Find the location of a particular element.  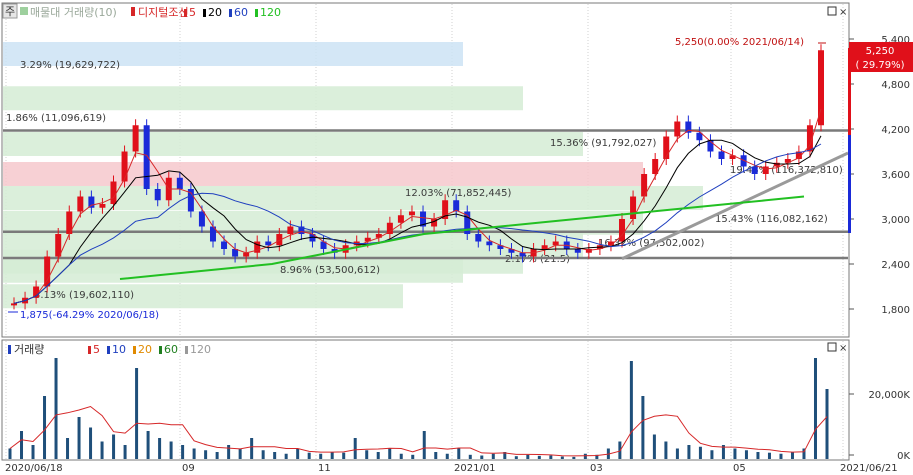

legend-profile-title: 매물대 거래량(10) is located at coordinates (73, 12).